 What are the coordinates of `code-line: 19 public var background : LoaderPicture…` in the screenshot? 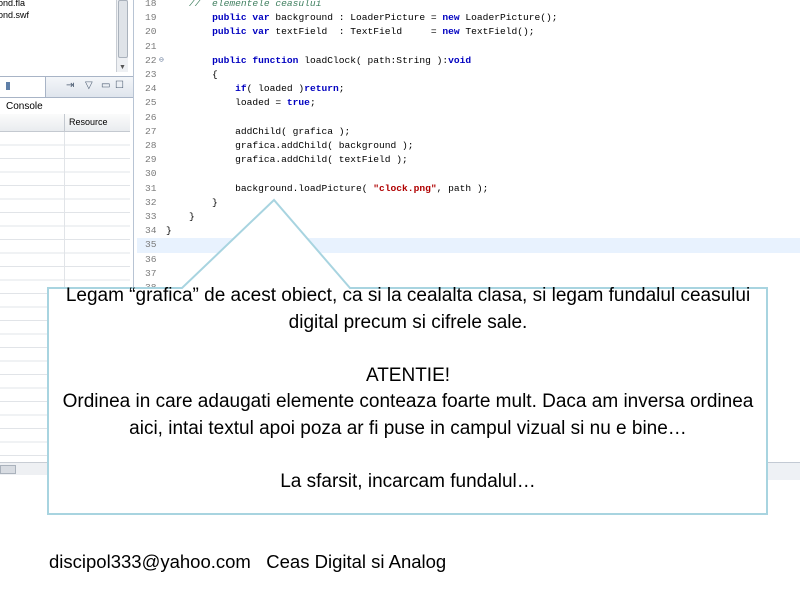 It's located at (468, 18).